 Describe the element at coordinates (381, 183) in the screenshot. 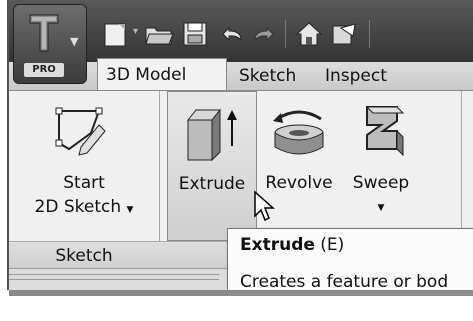

I see `sweep-label: Sweep` at that location.